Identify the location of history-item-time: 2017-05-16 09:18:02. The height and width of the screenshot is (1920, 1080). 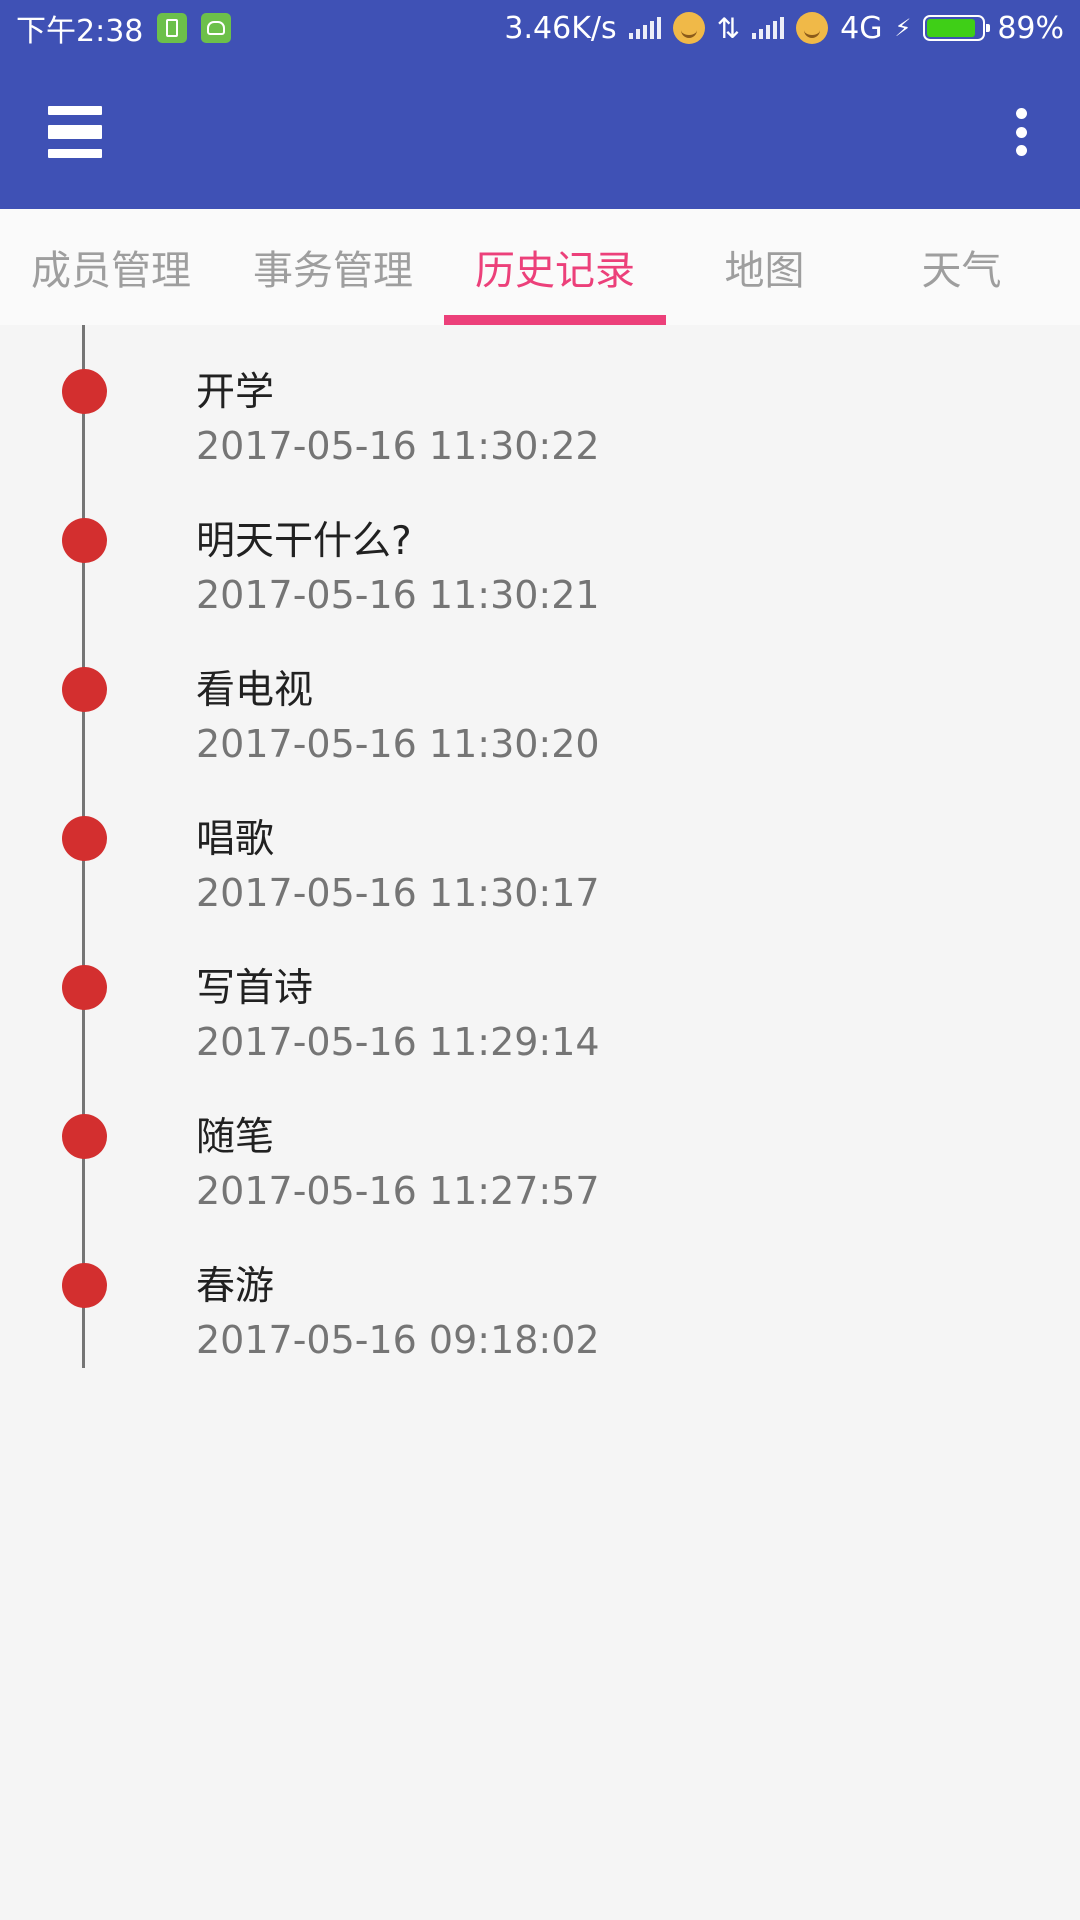
(398, 1340).